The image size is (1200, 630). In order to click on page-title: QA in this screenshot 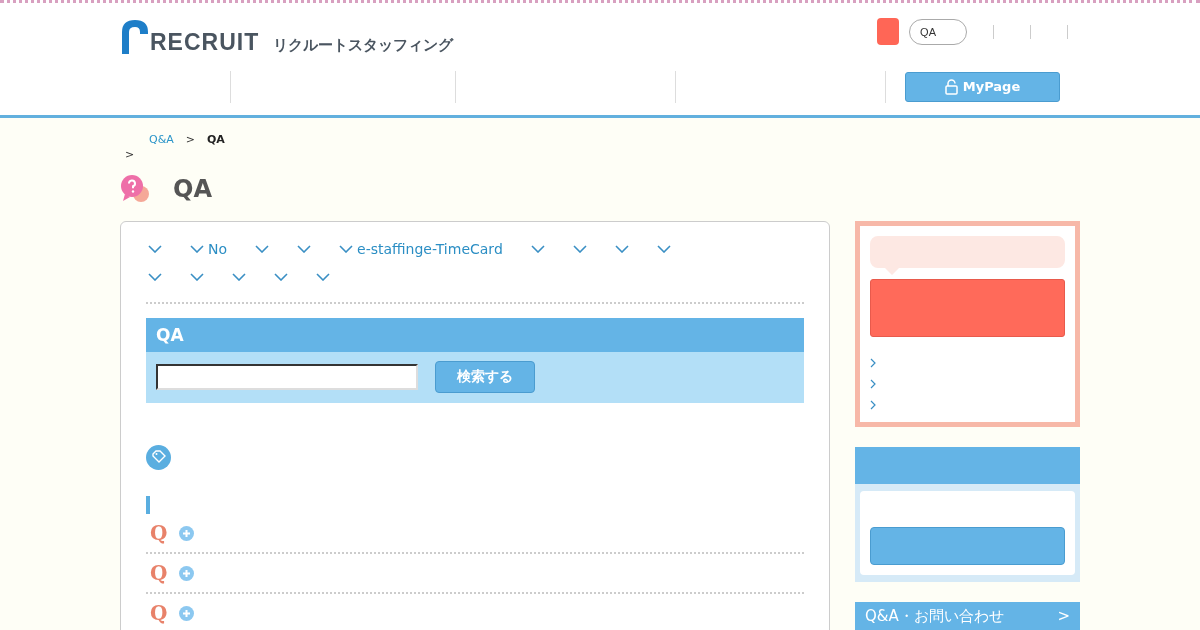, I will do `click(192, 189)`.